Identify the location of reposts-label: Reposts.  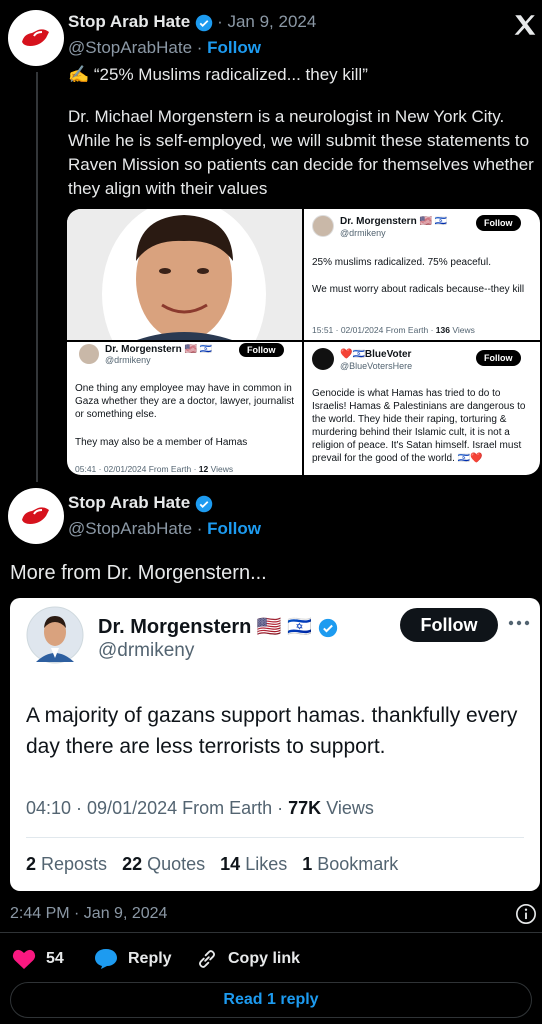
(72, 864).